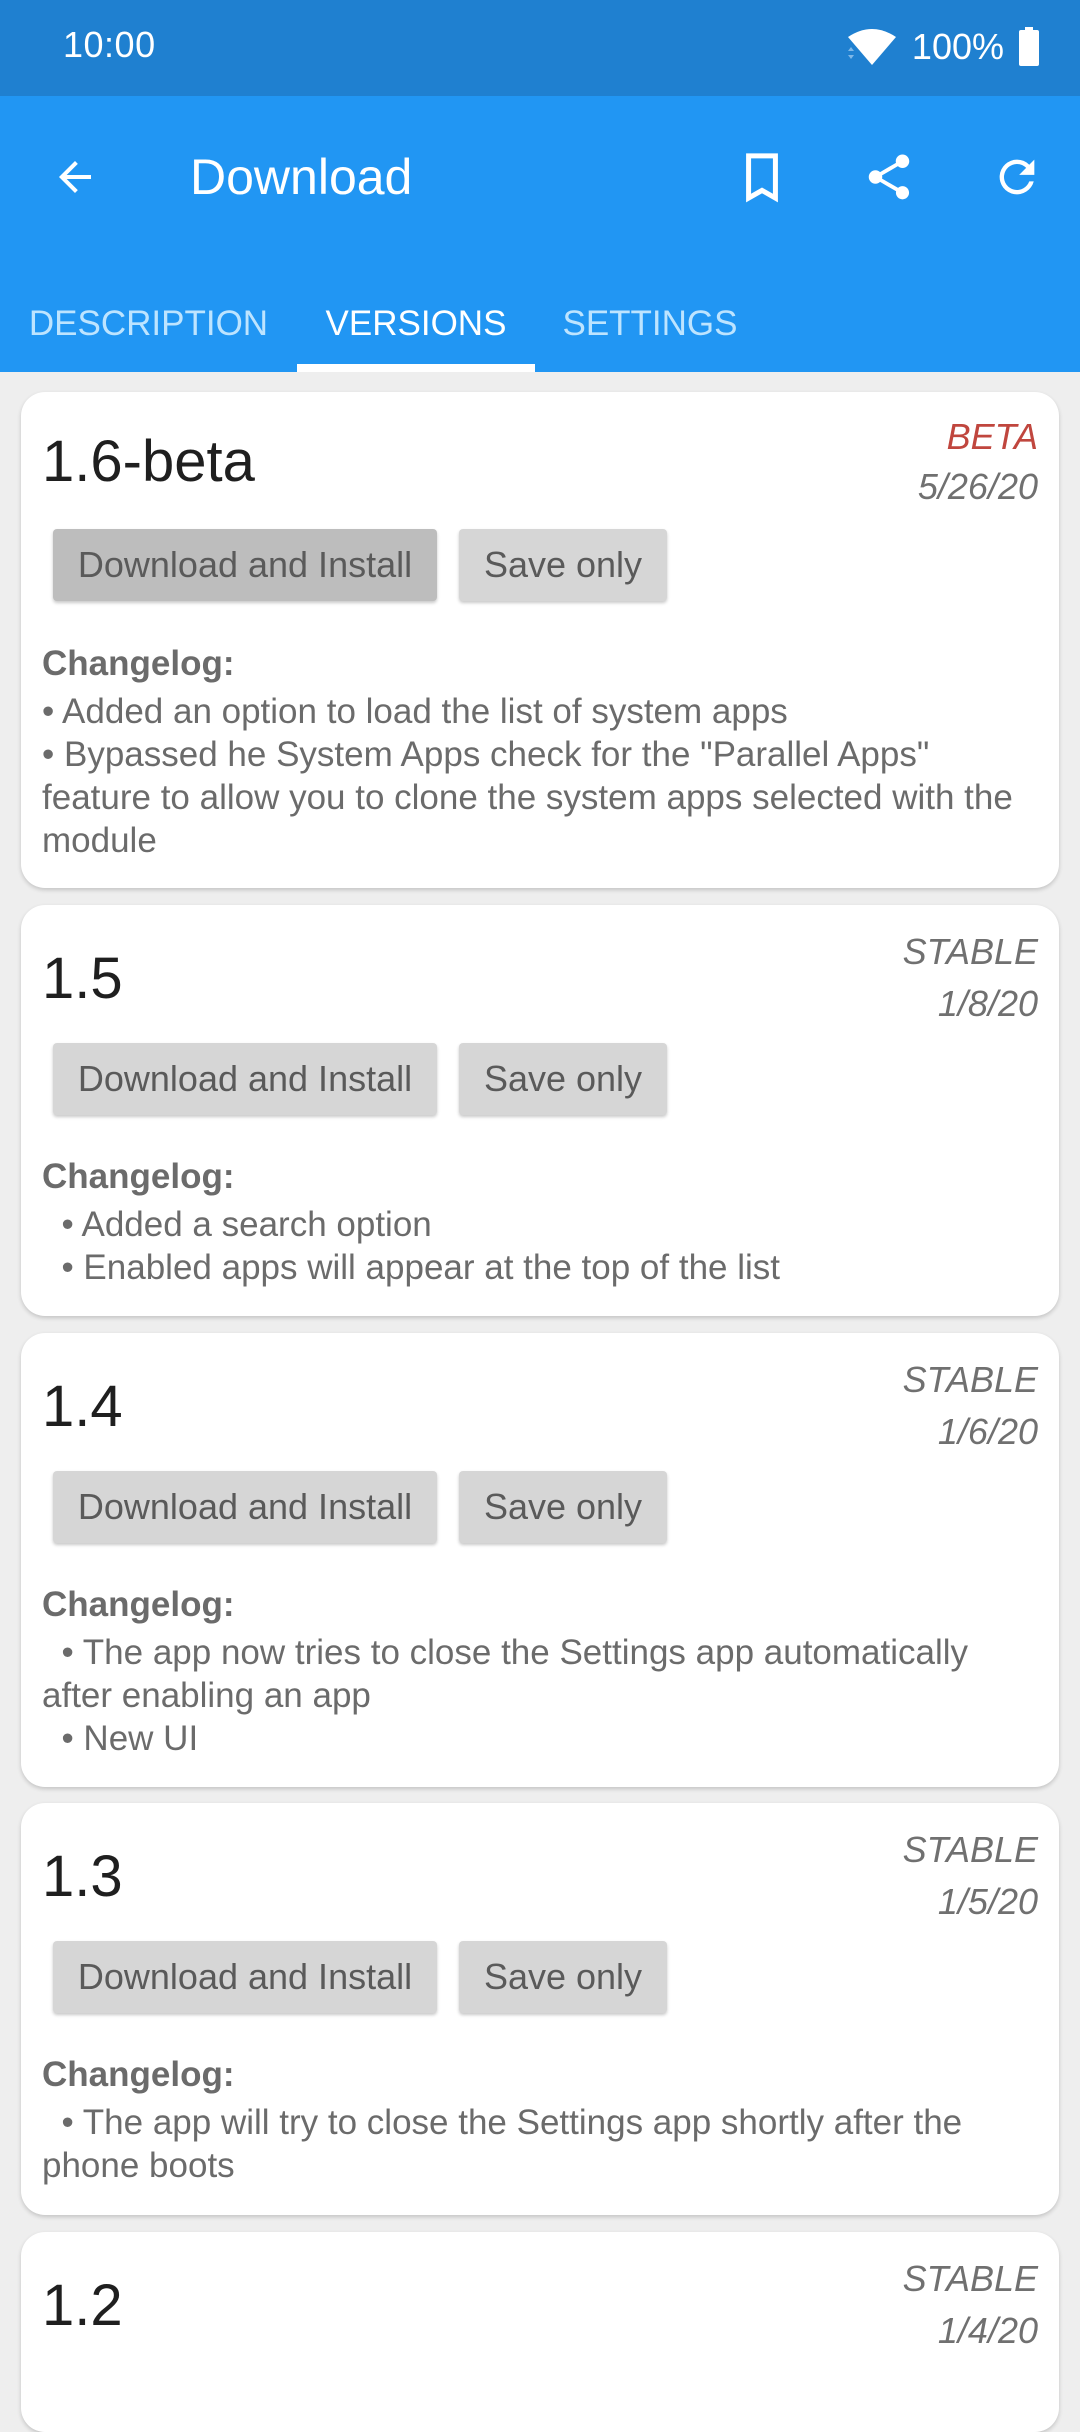 This screenshot has width=1080, height=2432. I want to click on wifi-icon, so click(871, 47).